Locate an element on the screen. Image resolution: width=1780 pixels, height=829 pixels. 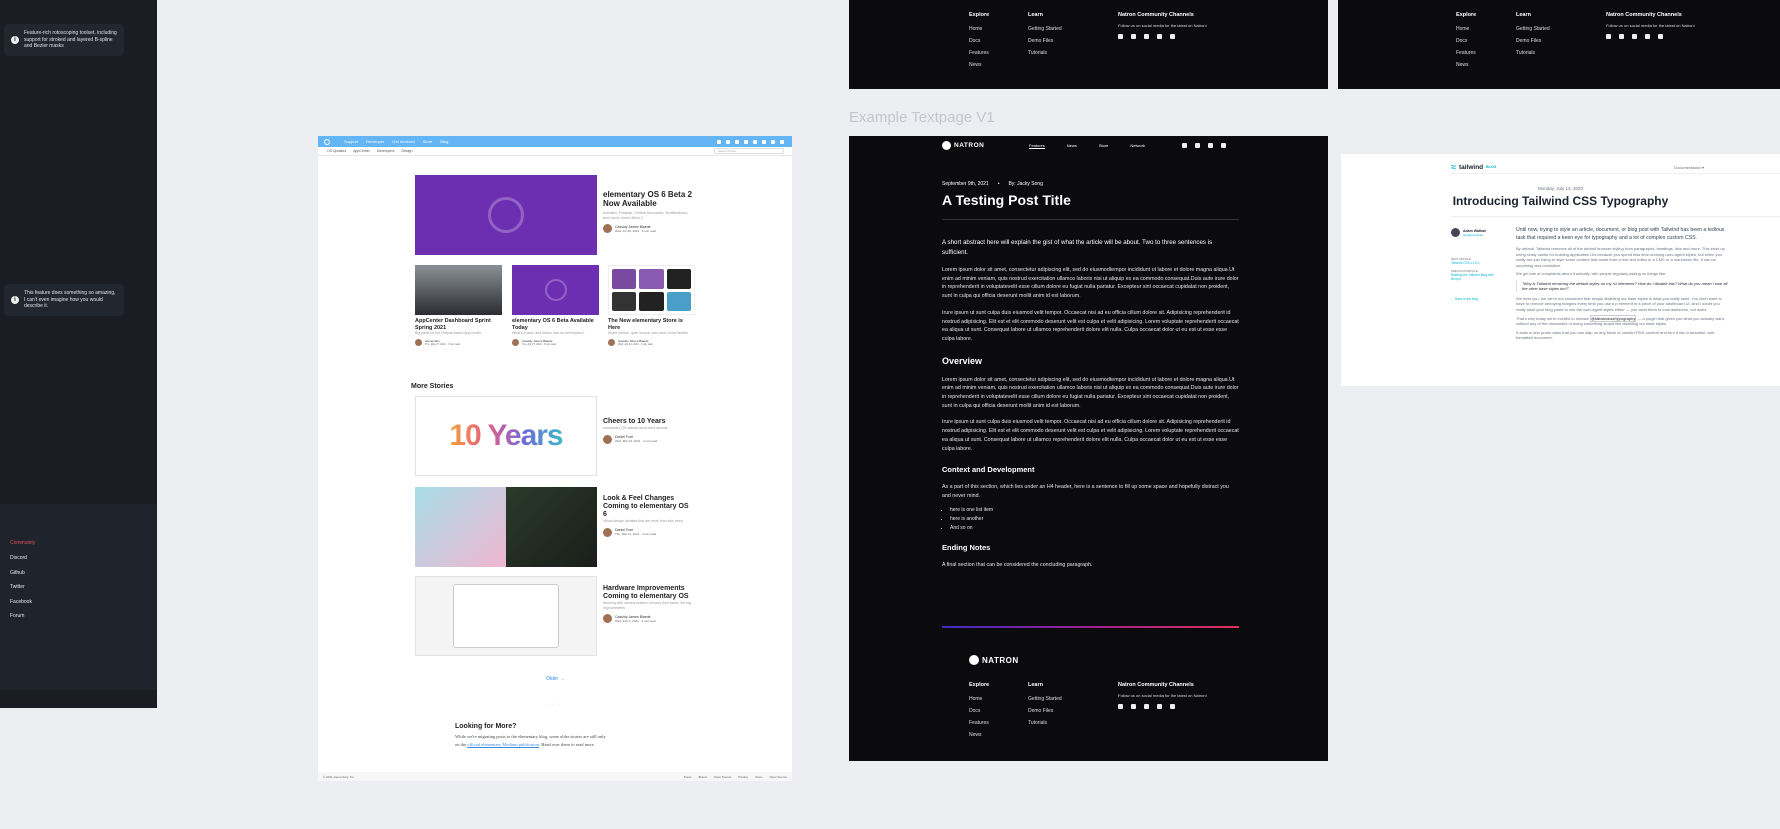
elementary-logo-icon is located at coordinates (327, 141).